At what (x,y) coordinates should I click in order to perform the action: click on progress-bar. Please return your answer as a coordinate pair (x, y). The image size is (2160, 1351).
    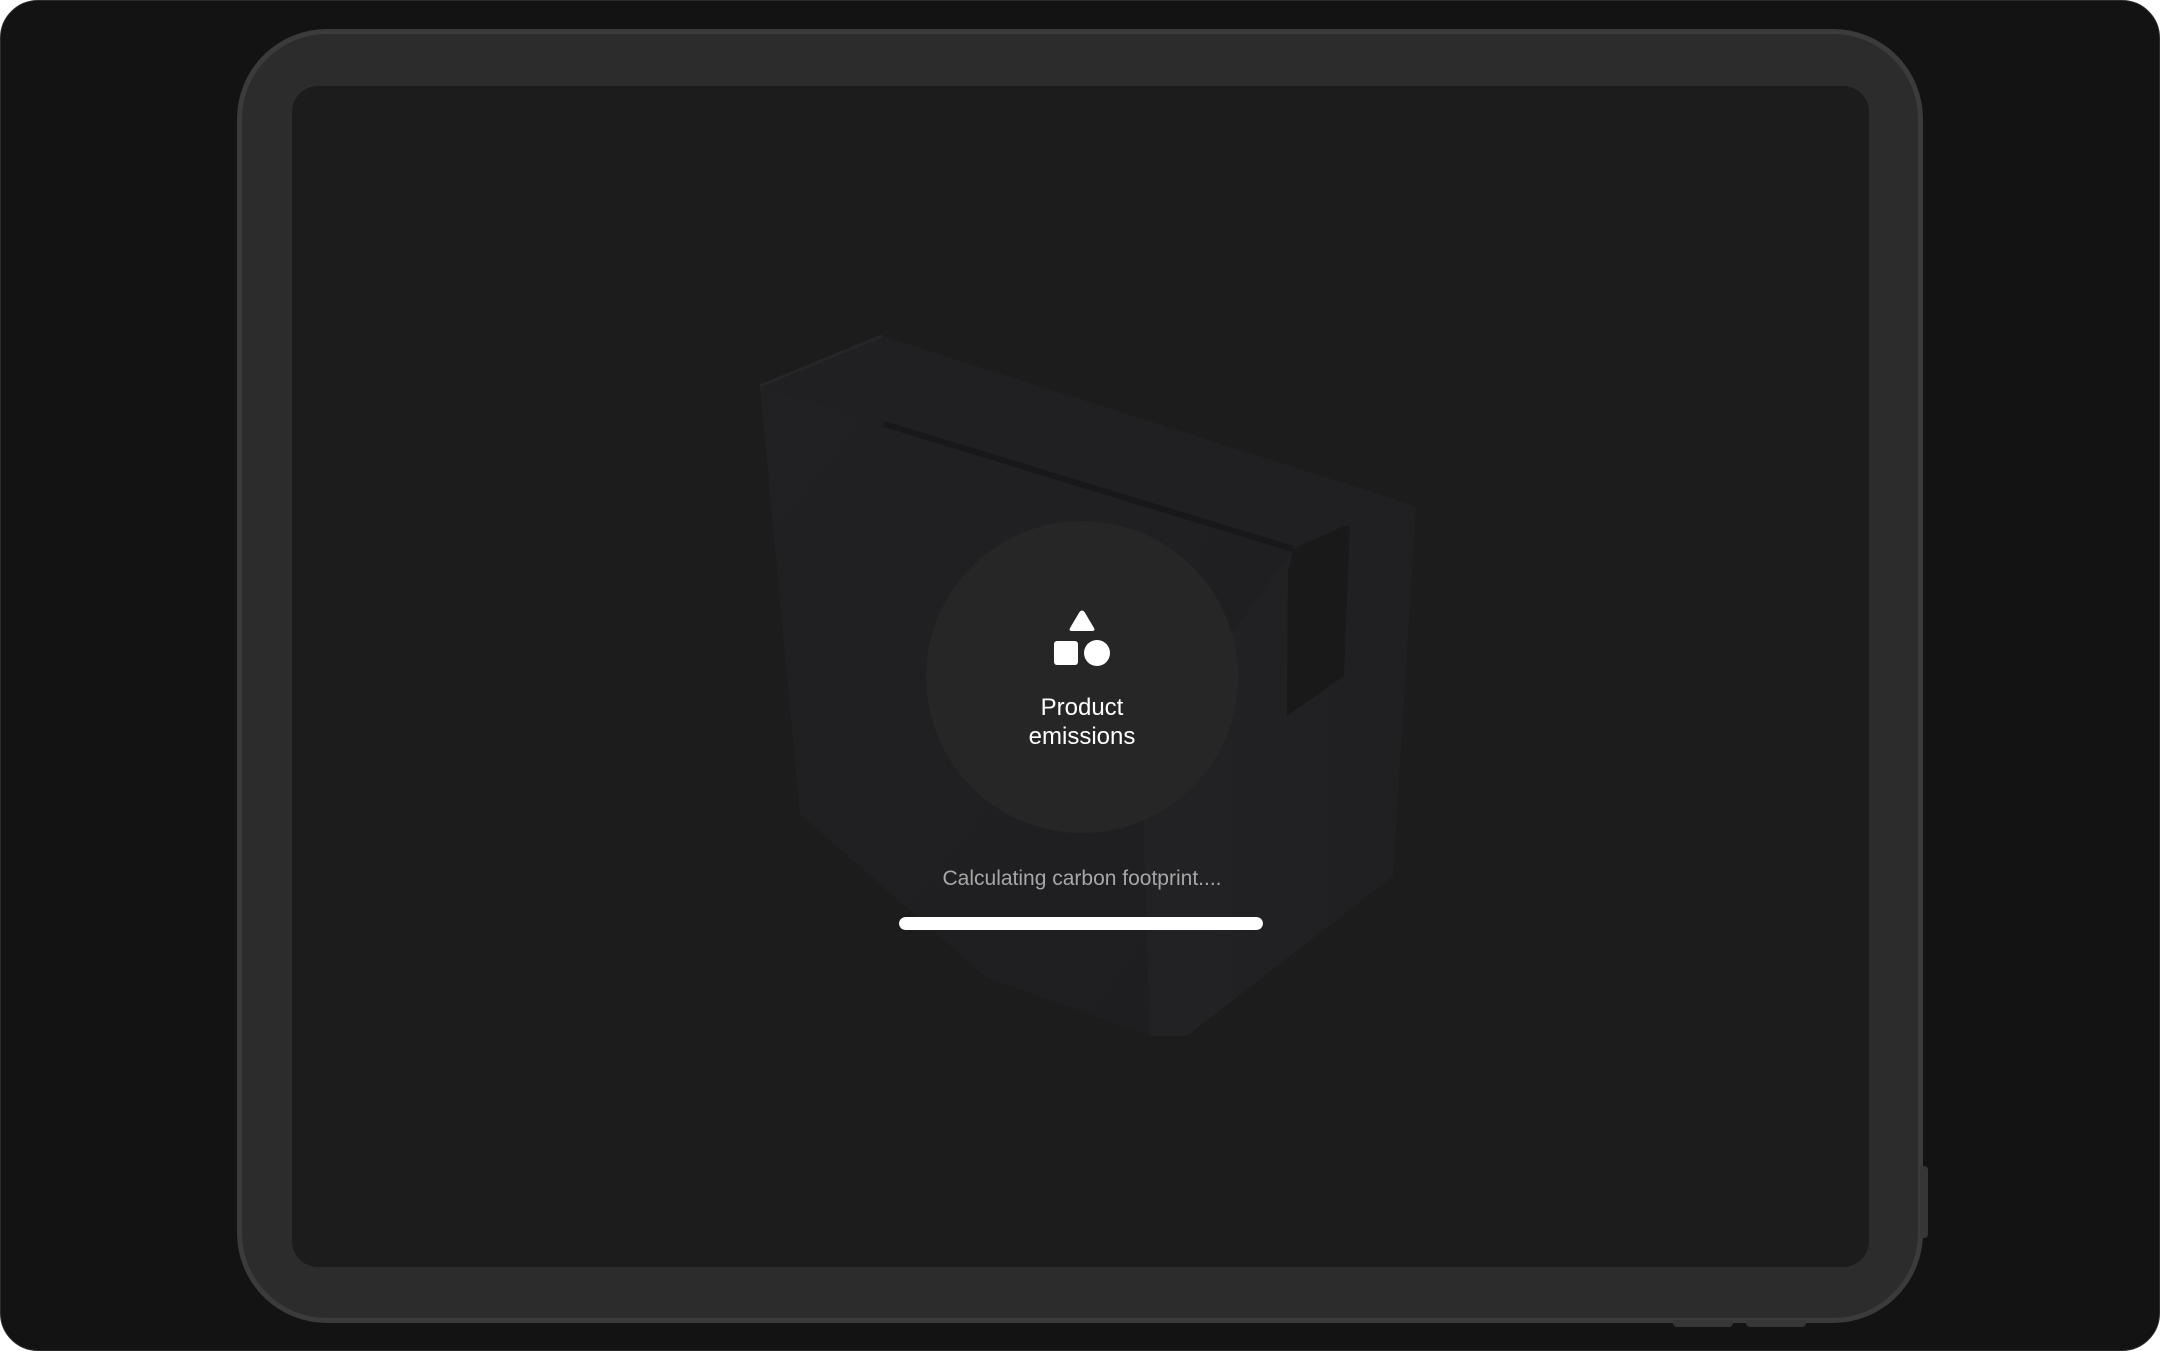
    Looking at the image, I should click on (1081, 923).